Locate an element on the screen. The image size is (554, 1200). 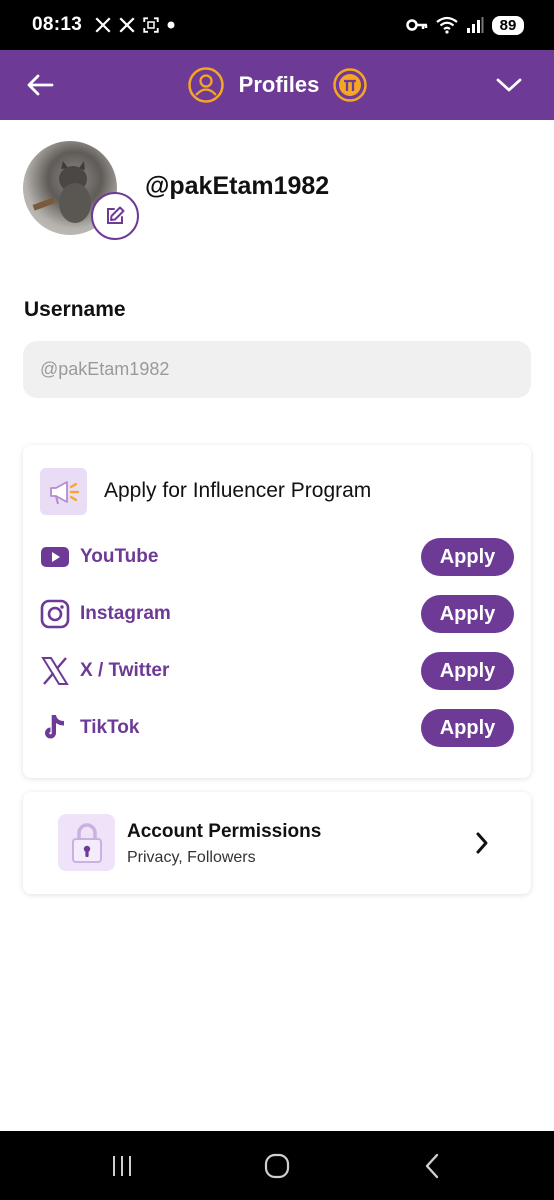
system-back-button is located at coordinates (432, 1166).